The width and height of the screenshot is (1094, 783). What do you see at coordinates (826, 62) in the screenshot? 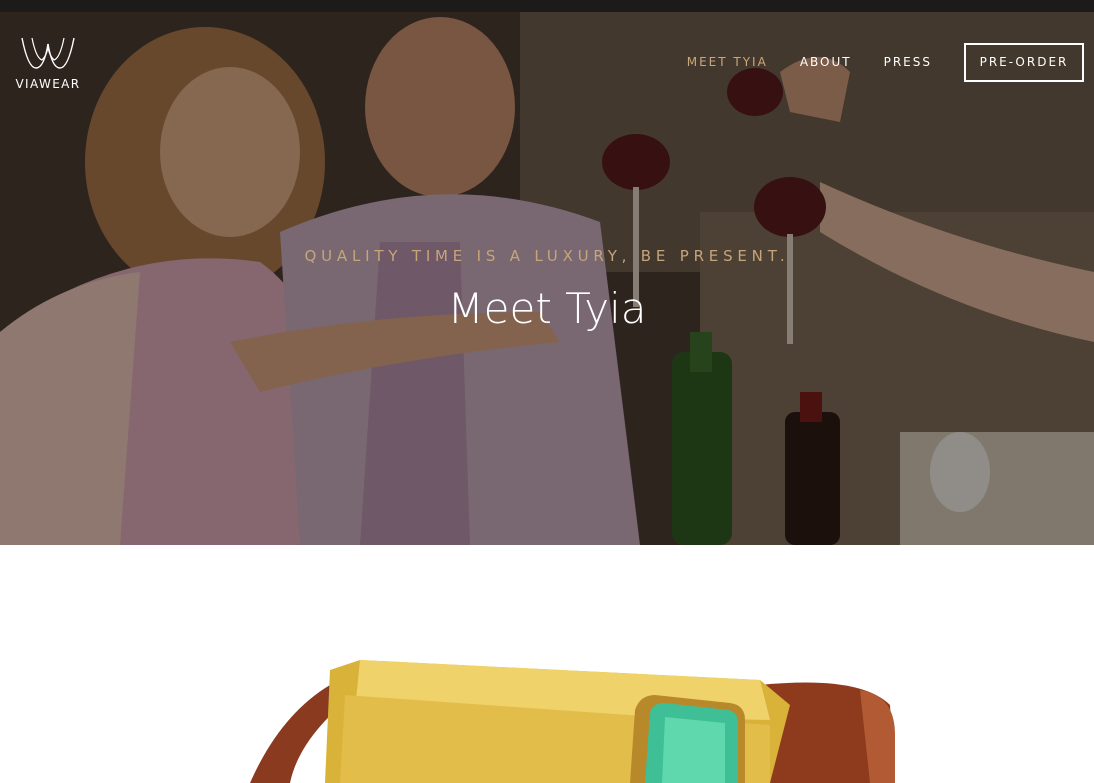
I see `nav-item-about: ABOUT` at bounding box center [826, 62].